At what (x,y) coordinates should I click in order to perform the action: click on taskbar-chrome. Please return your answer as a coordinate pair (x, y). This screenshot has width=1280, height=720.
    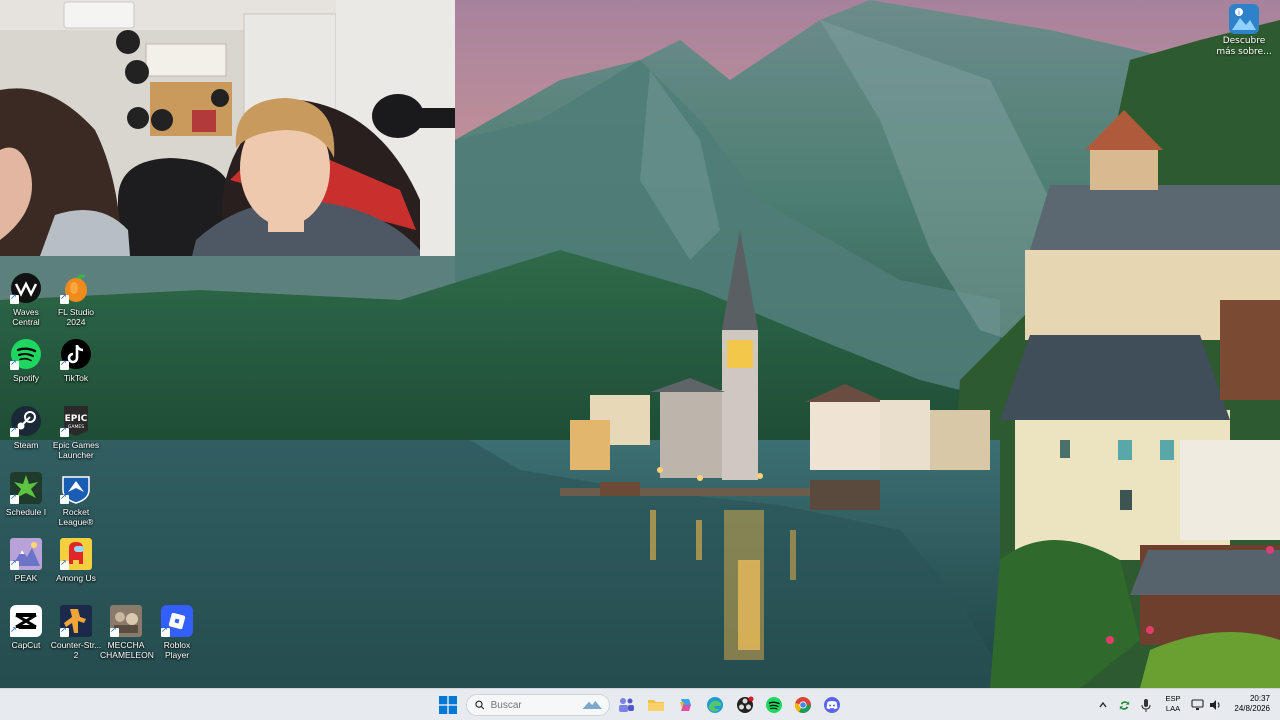
    Looking at the image, I should click on (803, 705).